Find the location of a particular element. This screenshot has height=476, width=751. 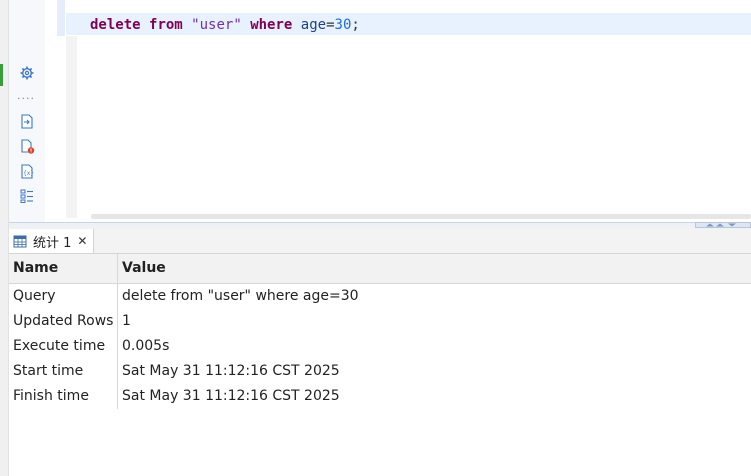

cell-name: Query is located at coordinates (34, 296).